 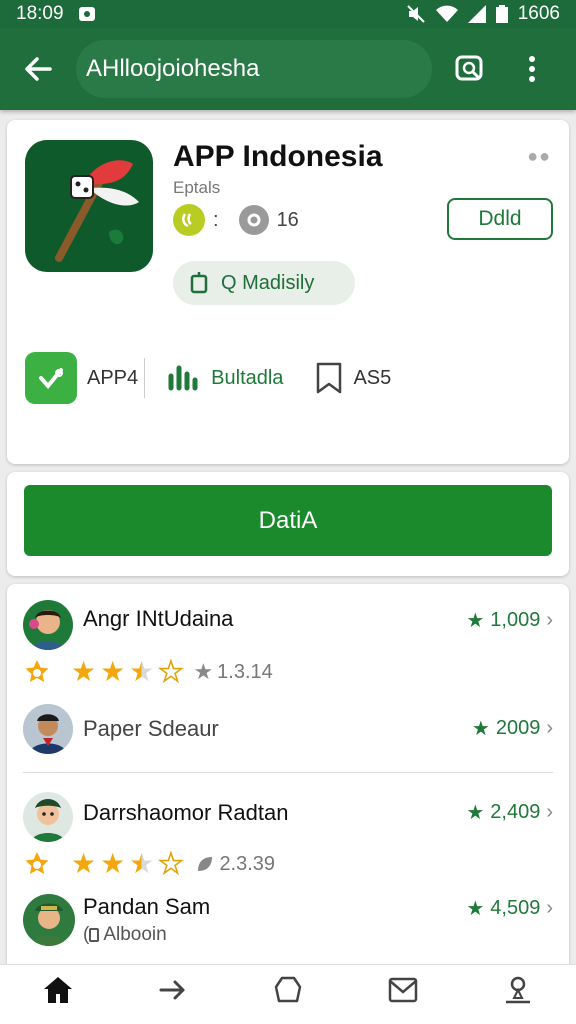 I want to click on more-vert-icon, so click(x=532, y=69).